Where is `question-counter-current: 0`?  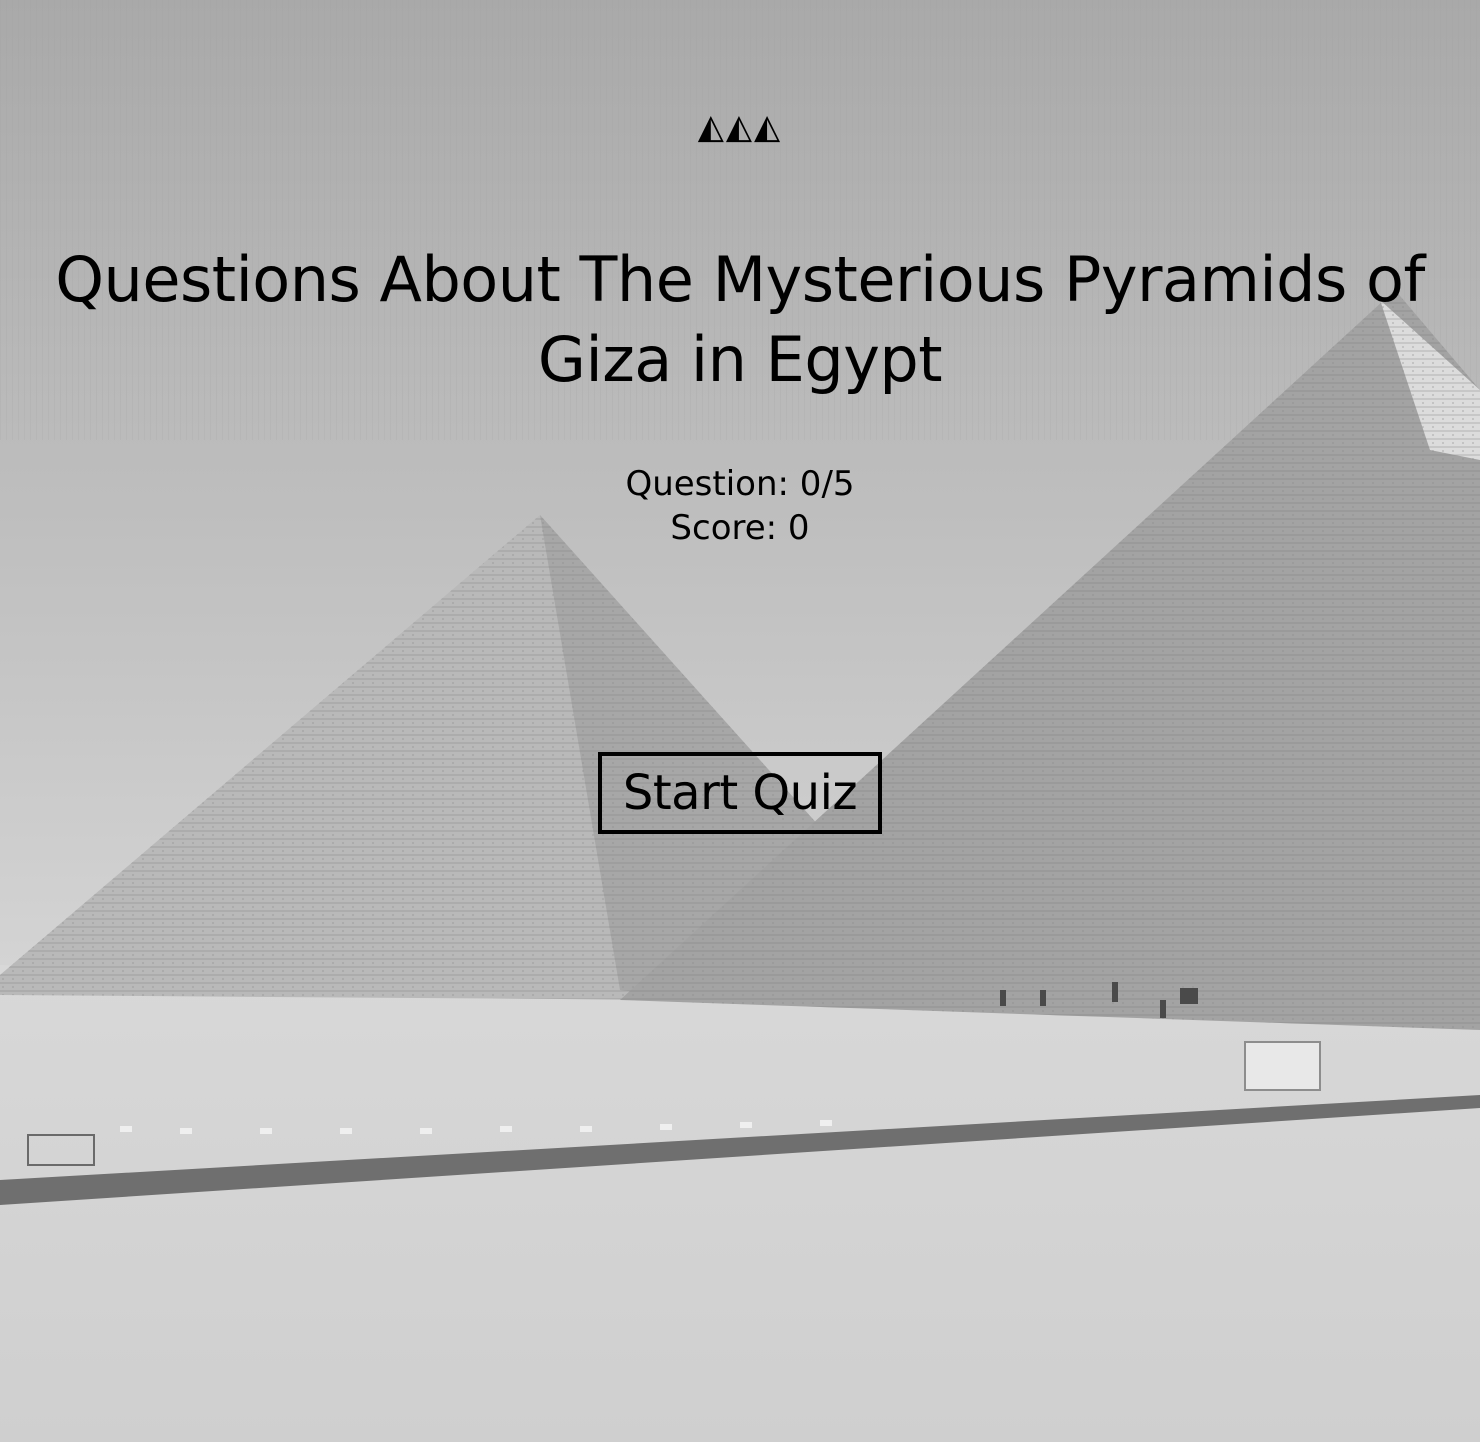 question-counter-current: 0 is located at coordinates (810, 484).